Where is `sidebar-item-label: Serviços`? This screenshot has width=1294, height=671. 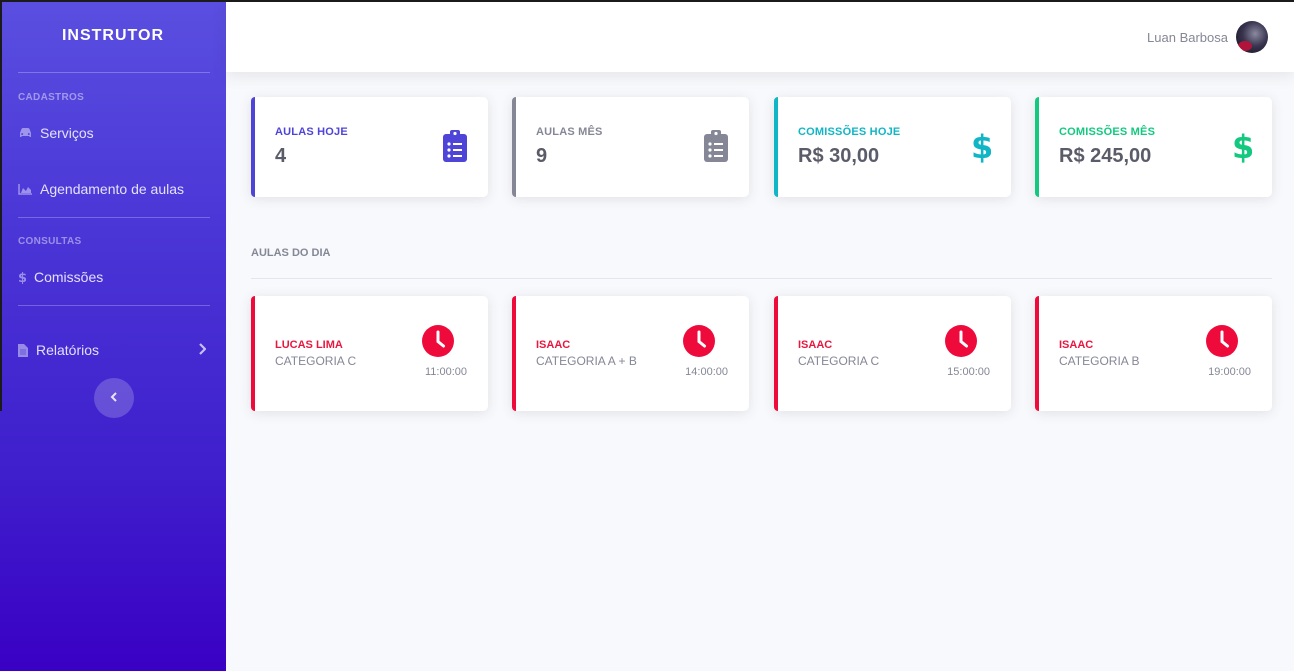
sidebar-item-label: Serviços is located at coordinates (67, 133).